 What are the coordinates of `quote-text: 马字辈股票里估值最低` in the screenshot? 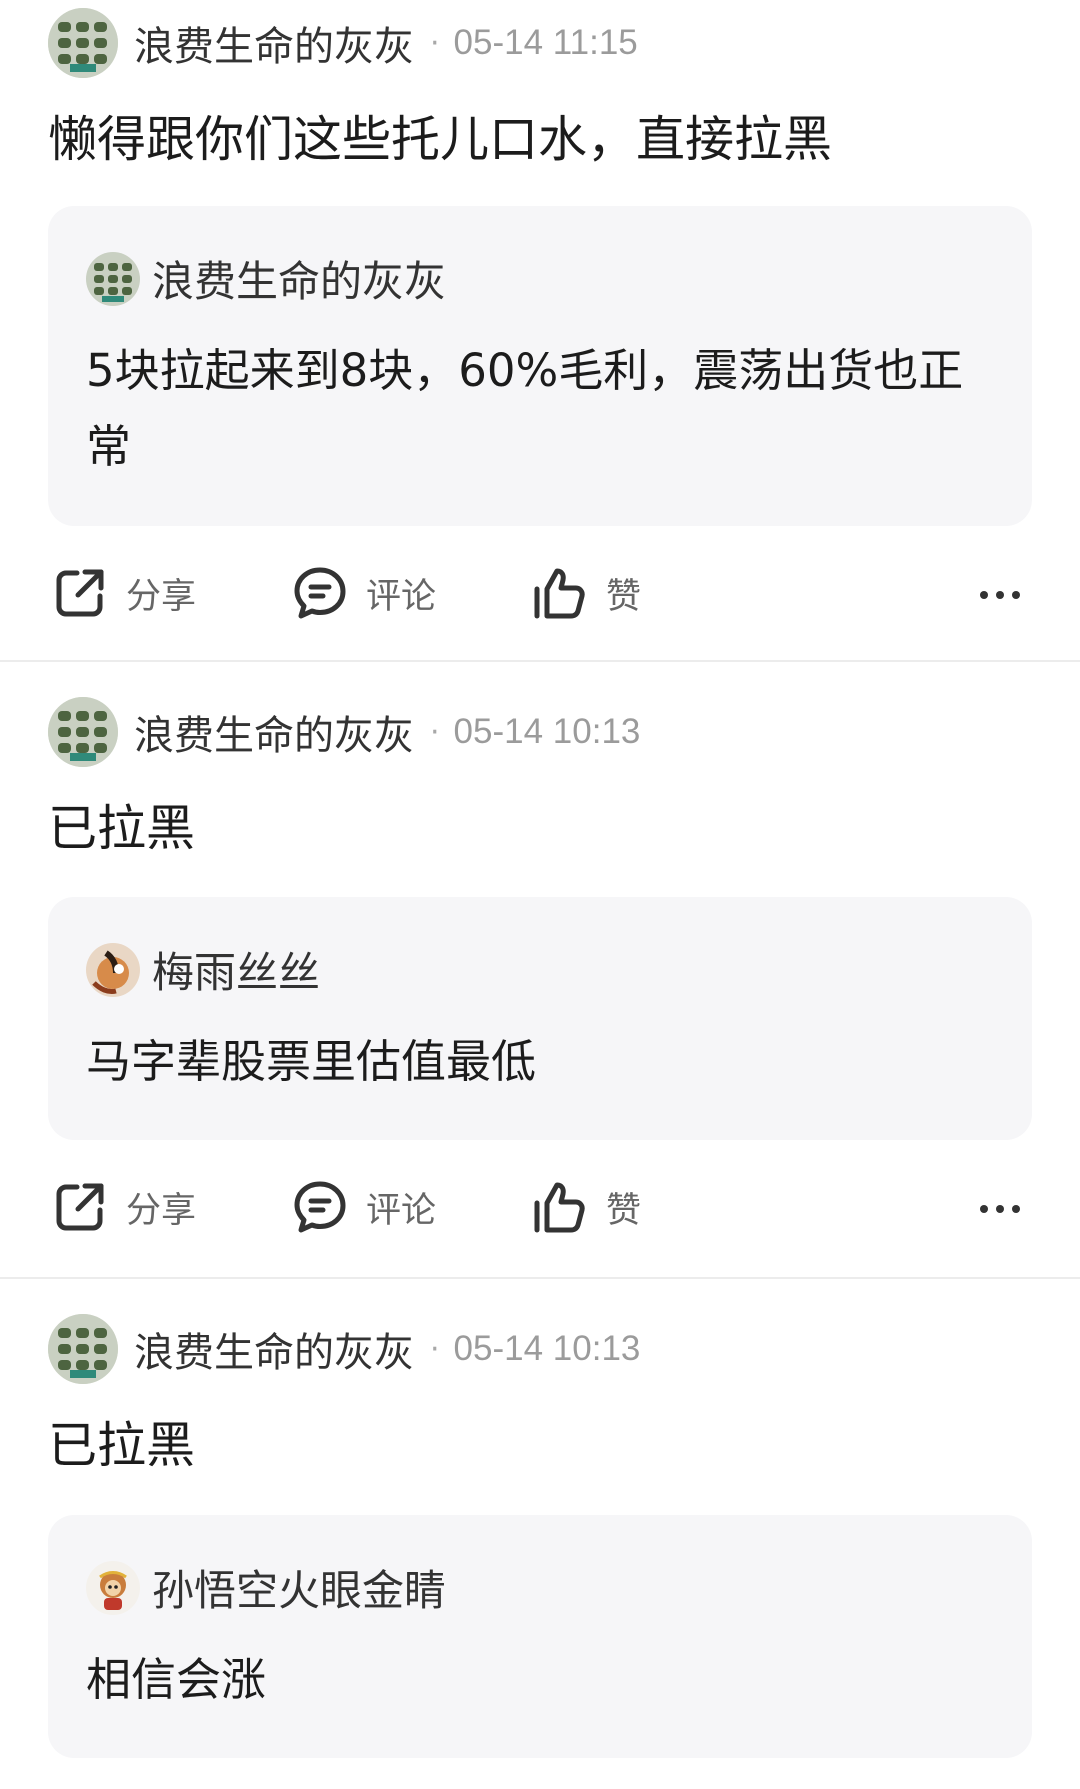 It's located at (311, 1061).